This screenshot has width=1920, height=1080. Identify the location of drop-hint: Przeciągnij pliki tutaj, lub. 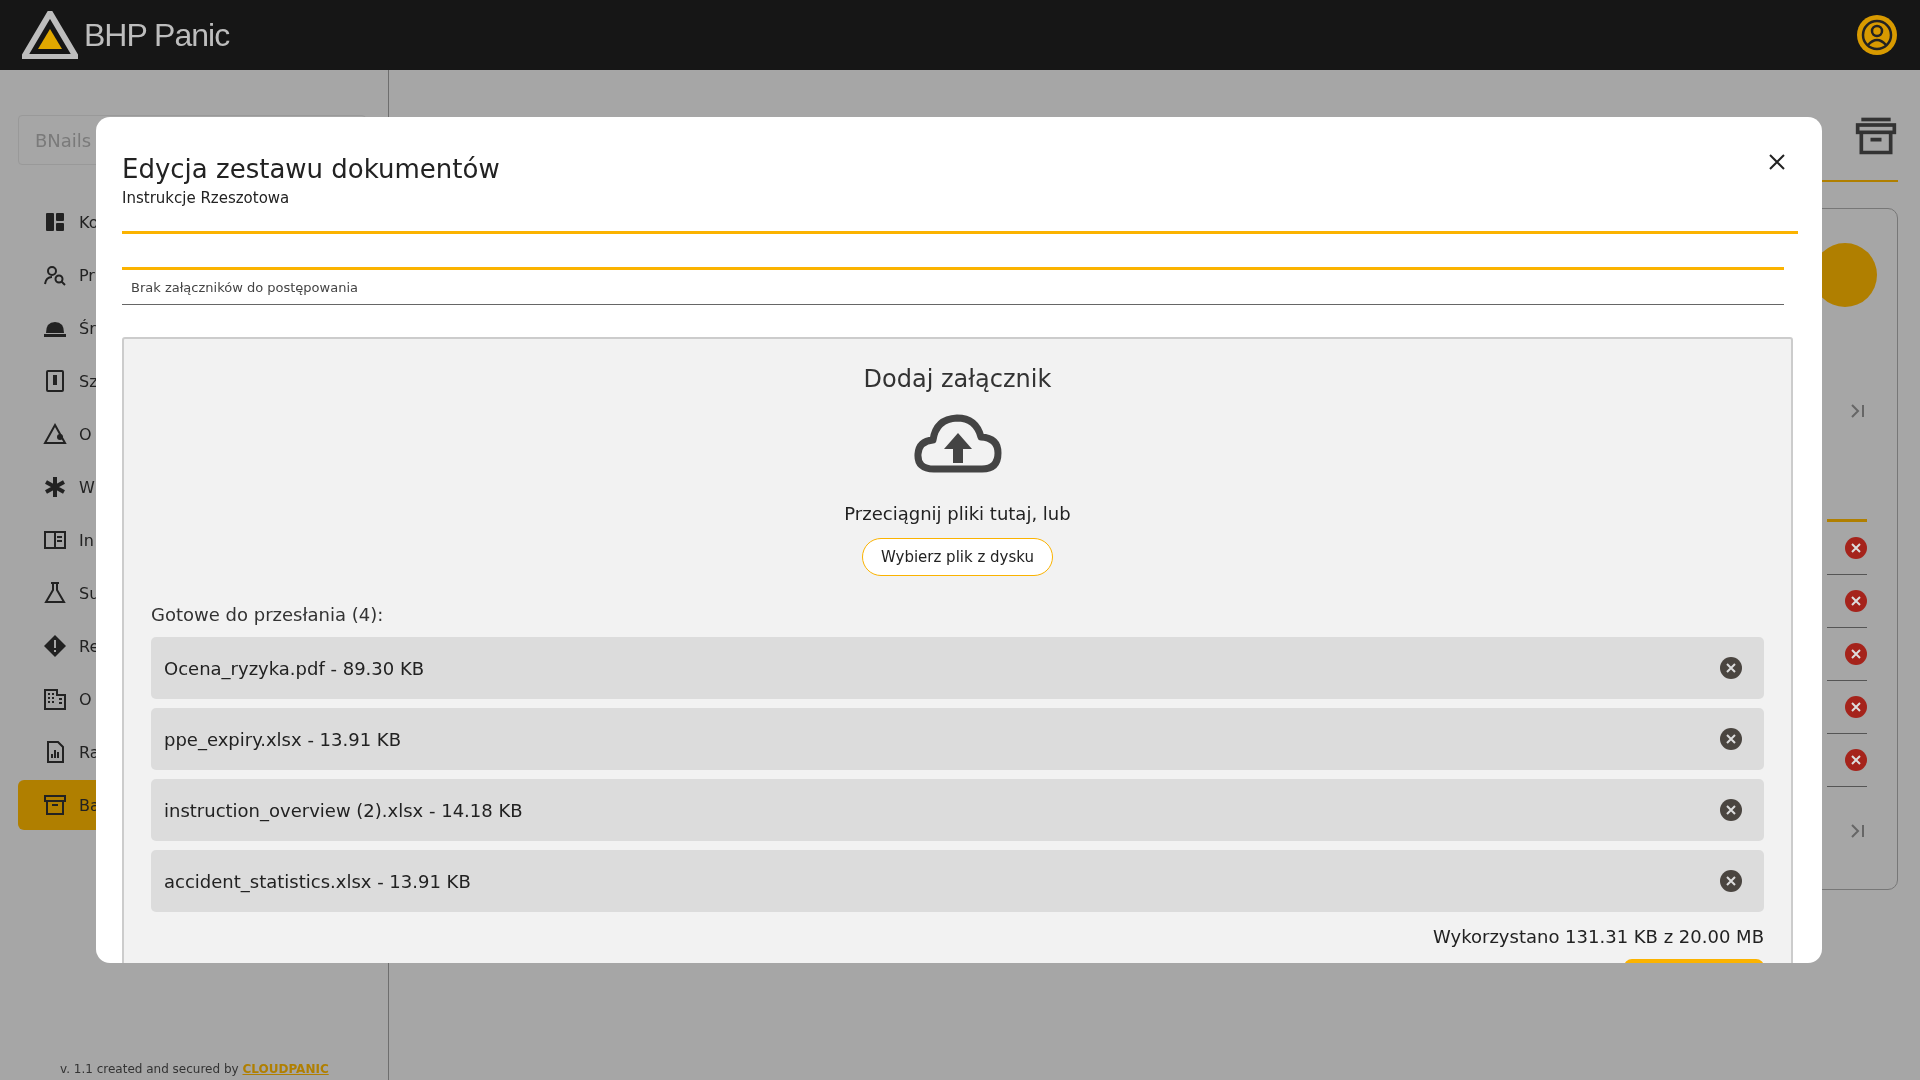
(957, 513).